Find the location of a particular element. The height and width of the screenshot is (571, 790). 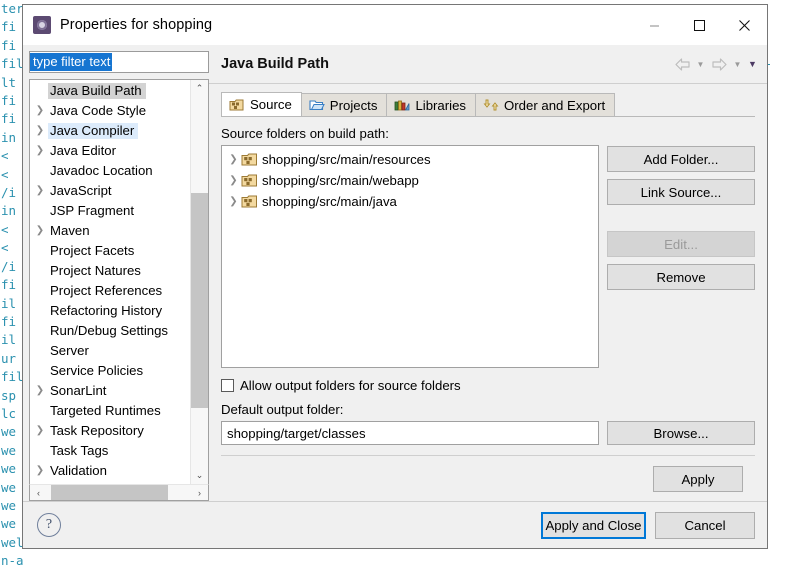

back-arrow-icon is located at coordinates (682, 64).